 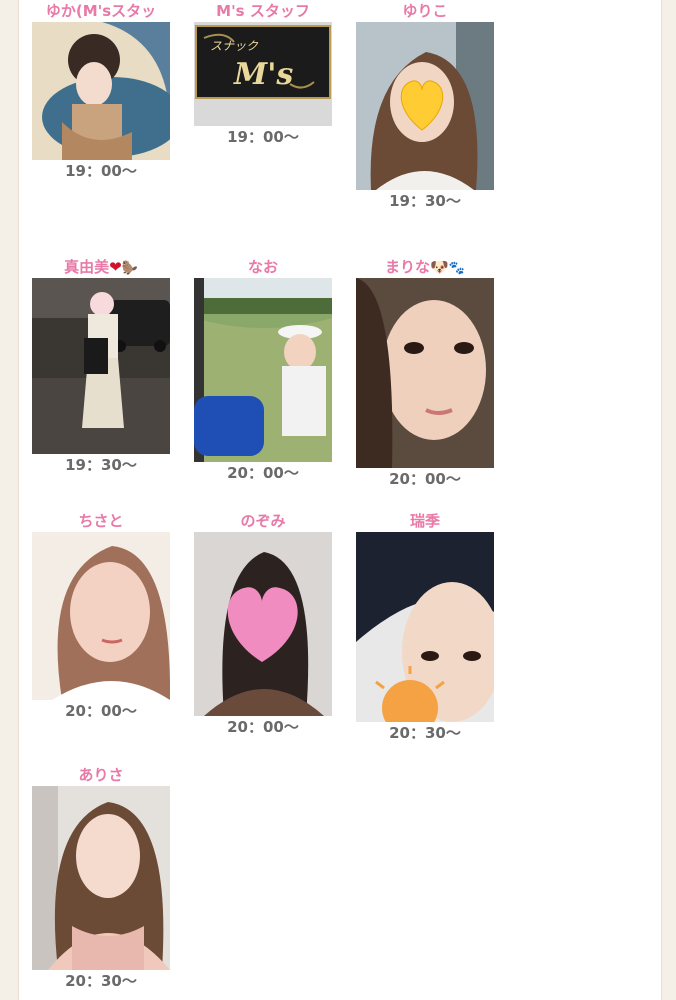 I want to click on cast-name: 瑞季, so click(x=425, y=521).